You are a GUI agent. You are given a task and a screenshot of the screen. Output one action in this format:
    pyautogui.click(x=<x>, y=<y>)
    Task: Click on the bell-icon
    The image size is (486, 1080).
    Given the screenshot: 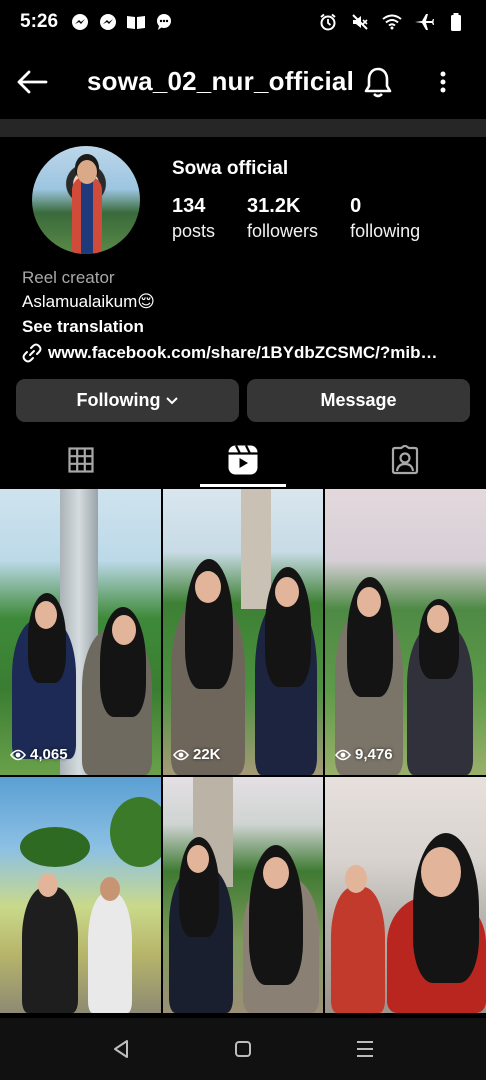 What is the action you would take?
    pyautogui.click(x=378, y=82)
    